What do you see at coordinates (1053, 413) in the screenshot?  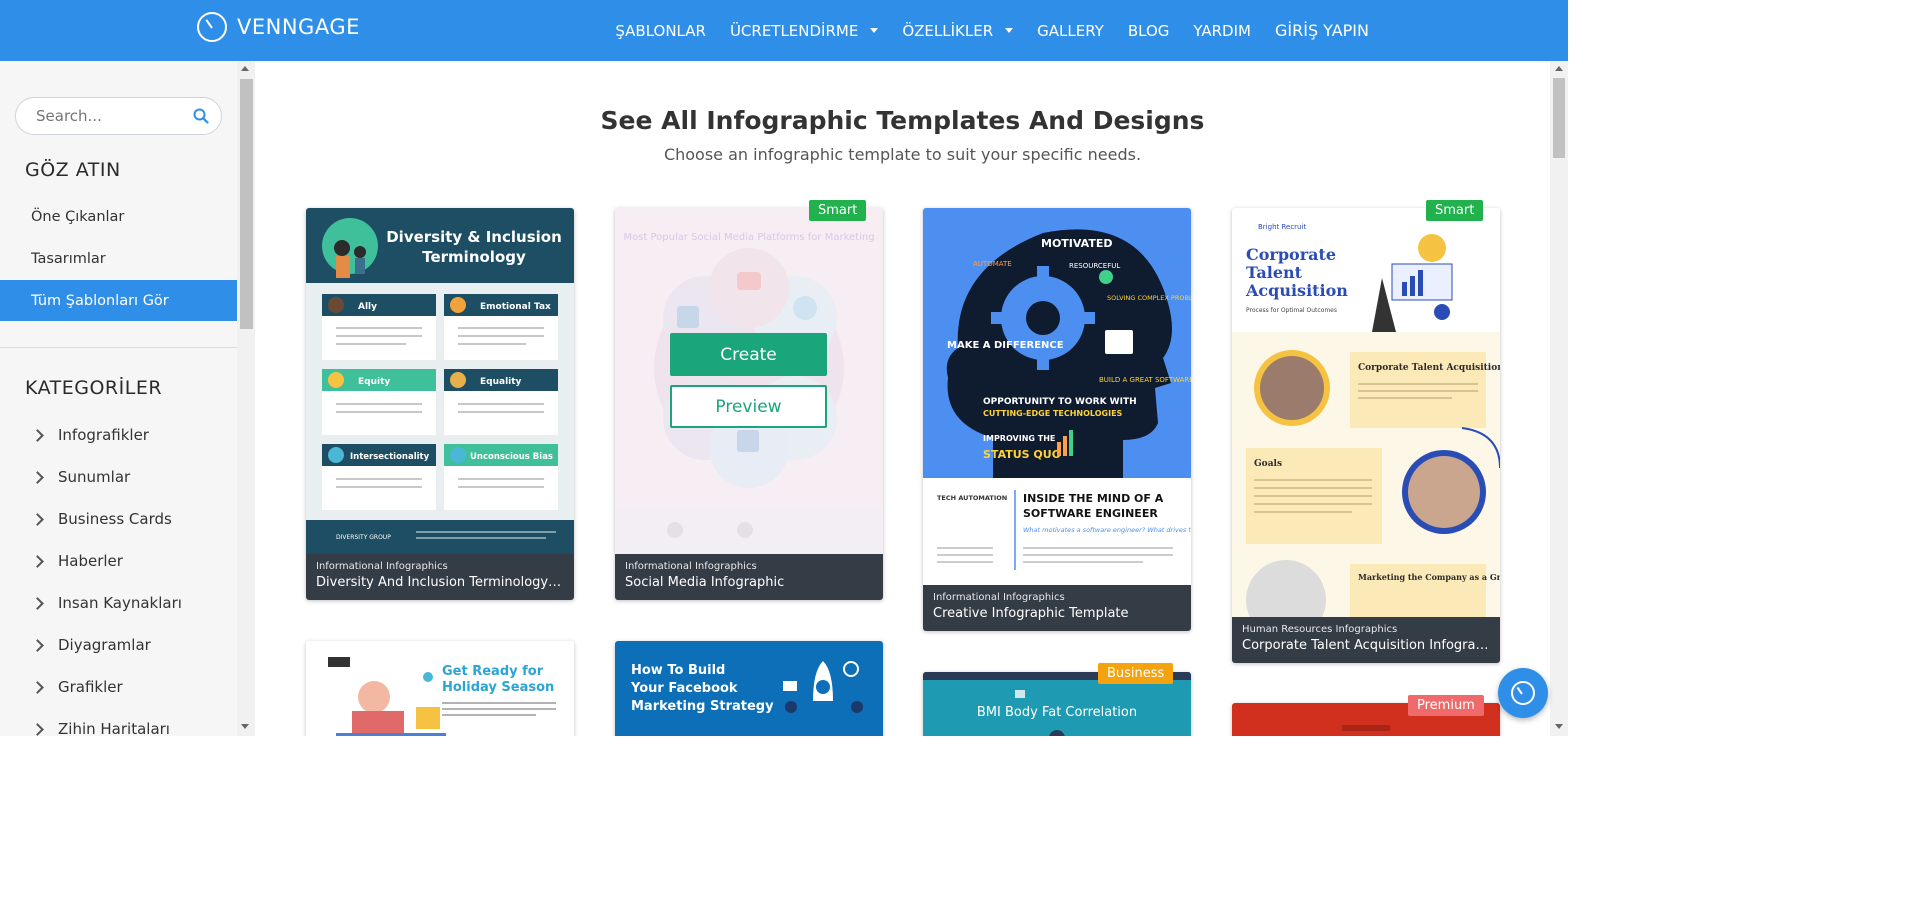 I see `thumb-word: CUTTING-EDGE TECHNOLOGIES` at bounding box center [1053, 413].